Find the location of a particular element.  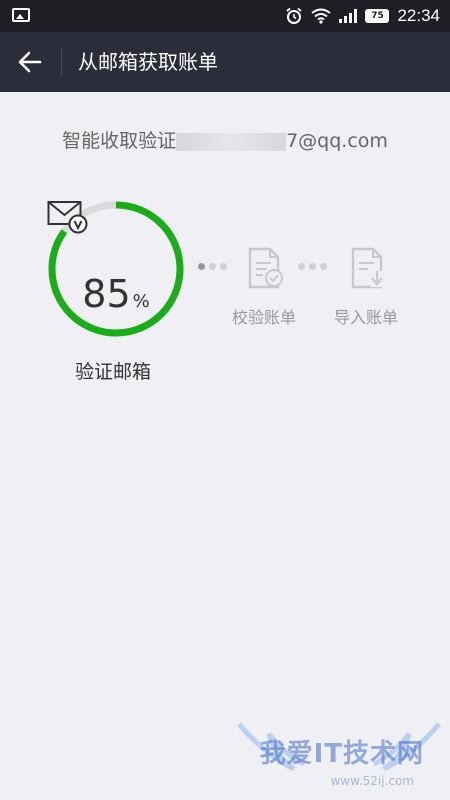

toolbar: 从邮箱获取账单 is located at coordinates (225, 62).